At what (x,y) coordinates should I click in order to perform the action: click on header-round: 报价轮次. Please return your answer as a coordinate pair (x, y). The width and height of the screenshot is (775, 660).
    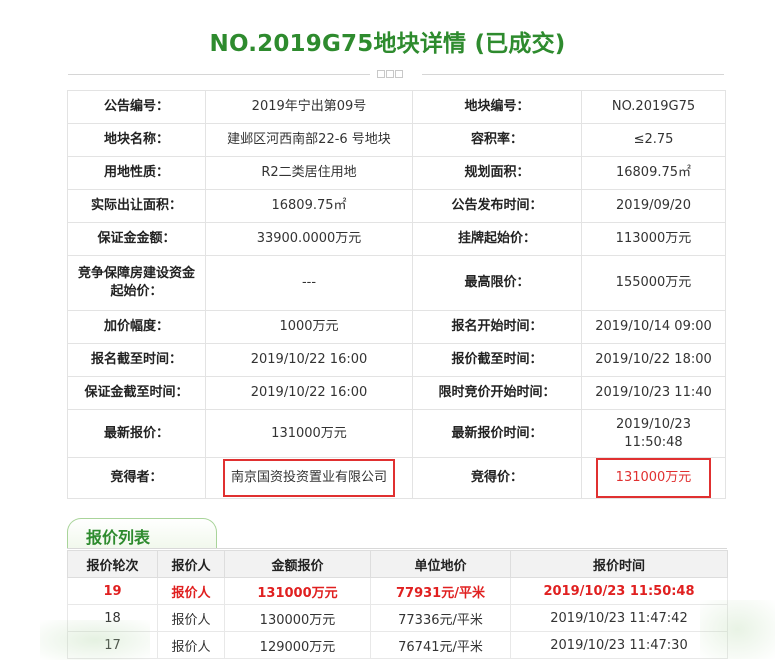
    Looking at the image, I should click on (112, 564).